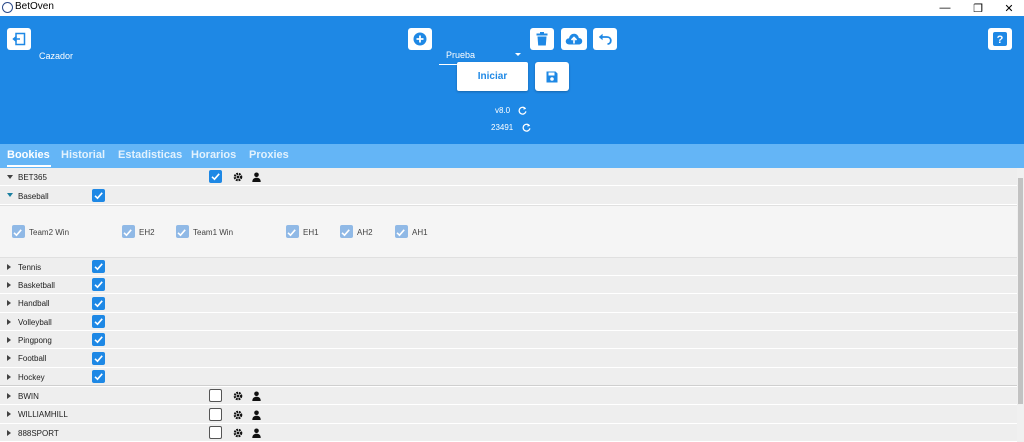  I want to click on delete-profile-button, so click(542, 39).